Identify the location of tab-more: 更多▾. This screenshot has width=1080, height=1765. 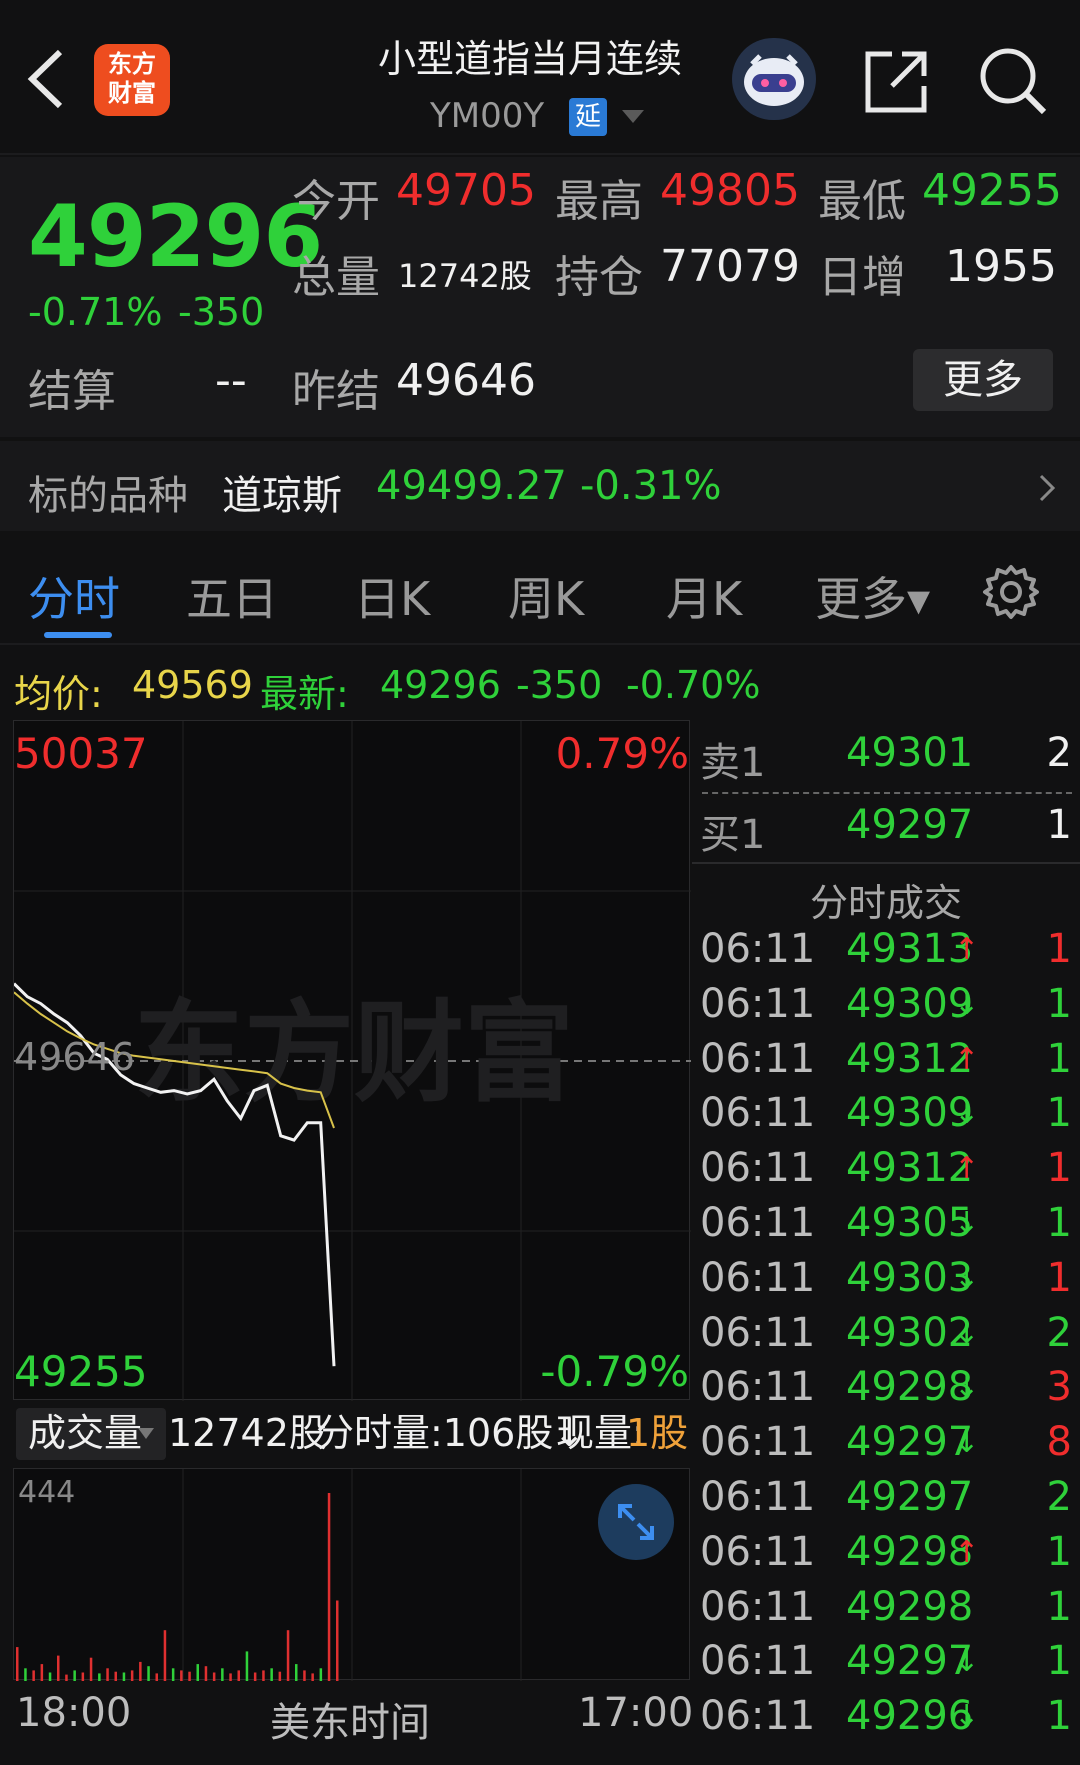
(872, 596).